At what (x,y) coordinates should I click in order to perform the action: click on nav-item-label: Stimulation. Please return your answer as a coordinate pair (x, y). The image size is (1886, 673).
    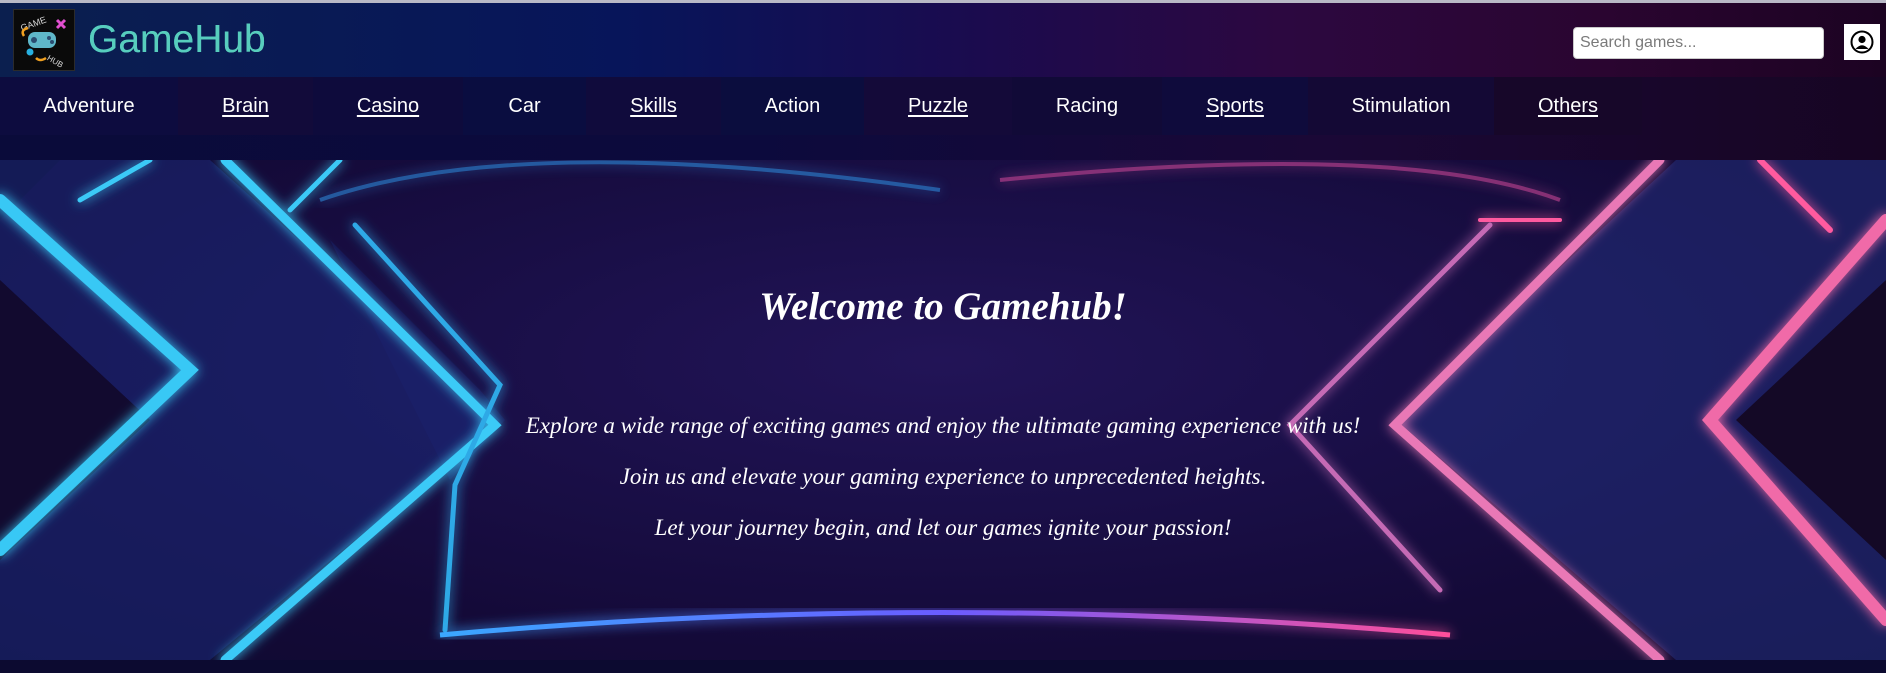
    Looking at the image, I should click on (1401, 105).